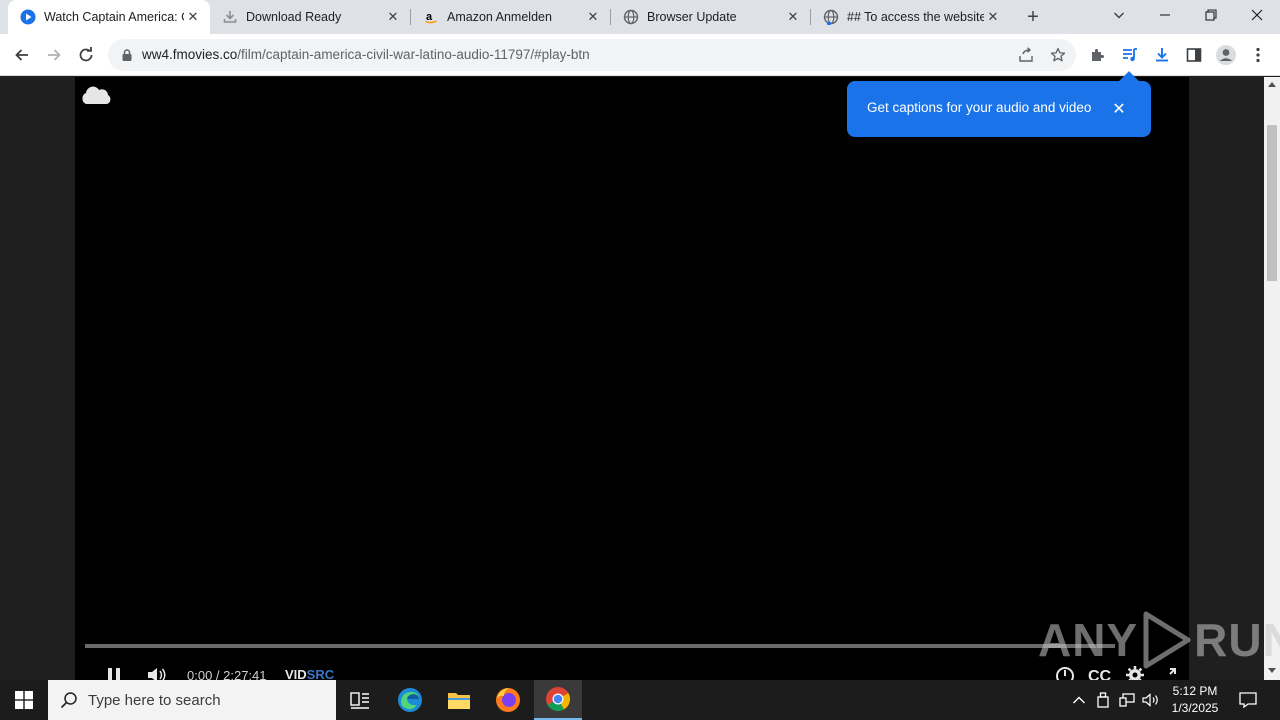 The height and width of the screenshot is (720, 1280). I want to click on forward-button, so click(54, 55).